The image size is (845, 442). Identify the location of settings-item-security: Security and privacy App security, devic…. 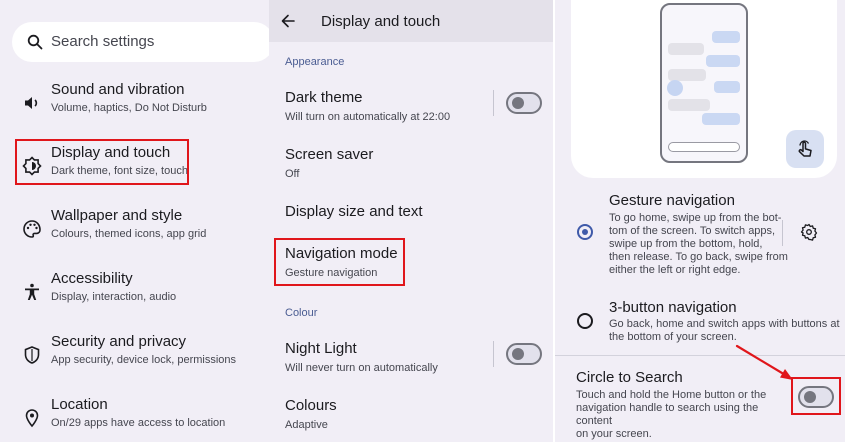
(134, 360).